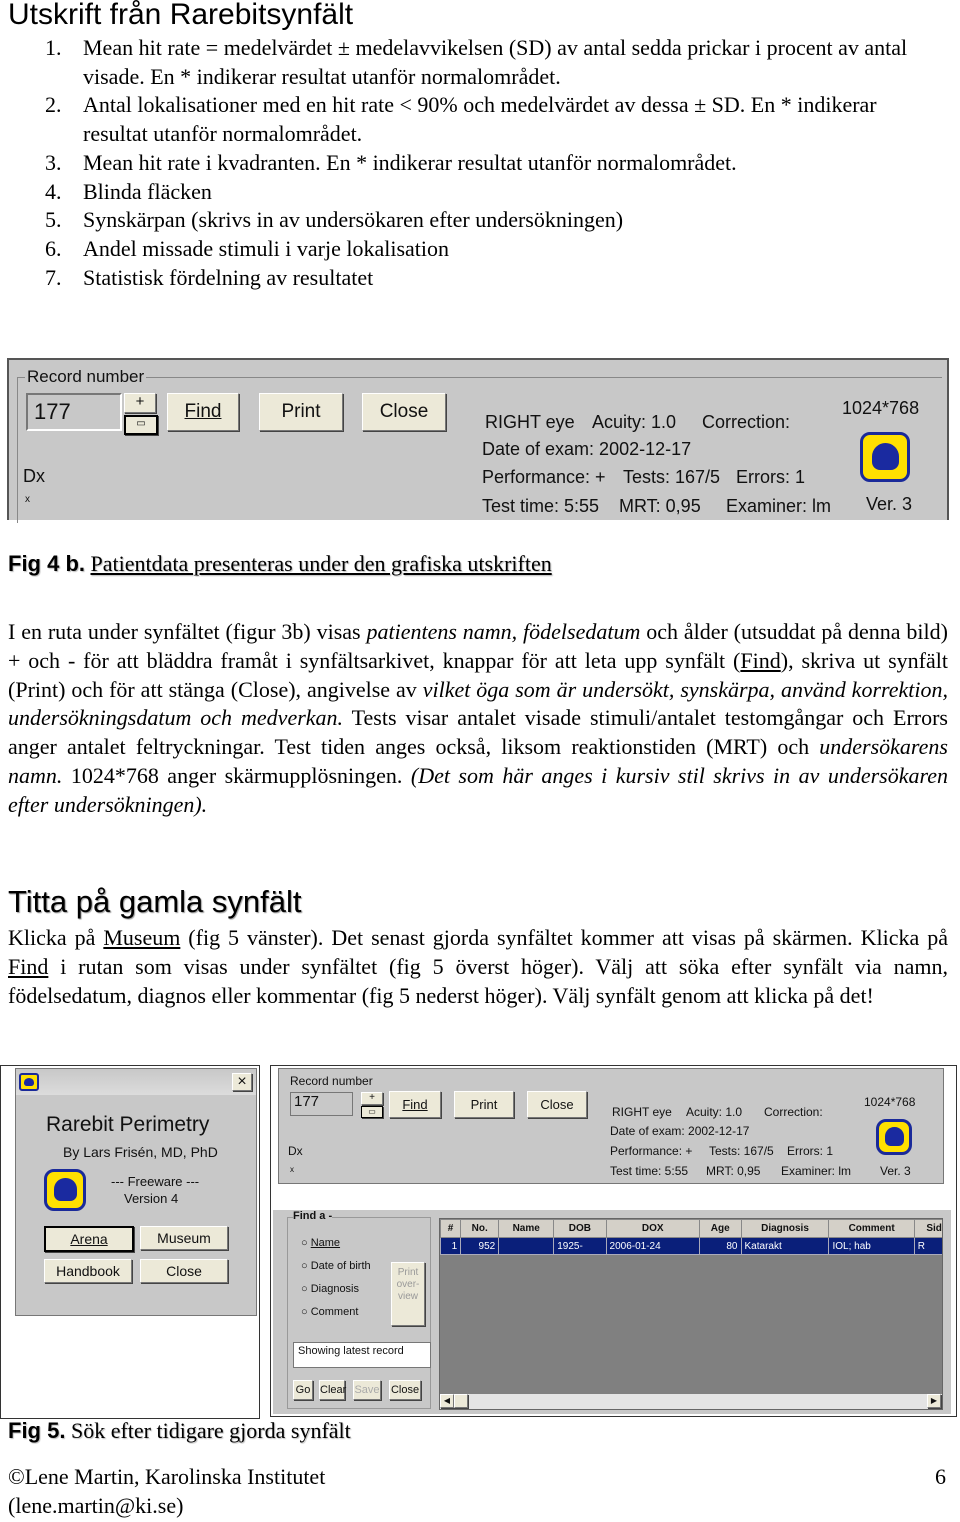 The width and height of the screenshot is (960, 1522). Describe the element at coordinates (332, 1390) in the screenshot. I see `clear-button: Clear` at that location.